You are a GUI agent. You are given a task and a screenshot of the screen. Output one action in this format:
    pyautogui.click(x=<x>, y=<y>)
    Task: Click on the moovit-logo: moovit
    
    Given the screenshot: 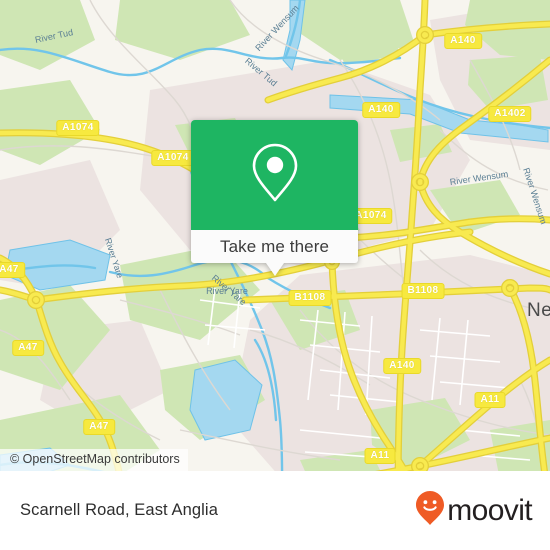 What is the action you would take?
    pyautogui.click(x=474, y=510)
    